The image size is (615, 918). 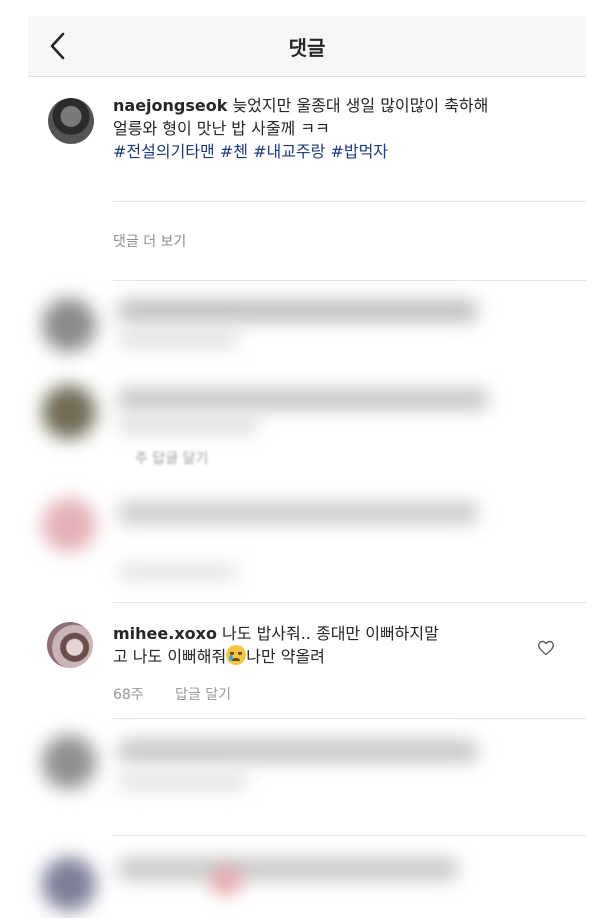 I want to click on chevron-left-icon, so click(x=57, y=46).